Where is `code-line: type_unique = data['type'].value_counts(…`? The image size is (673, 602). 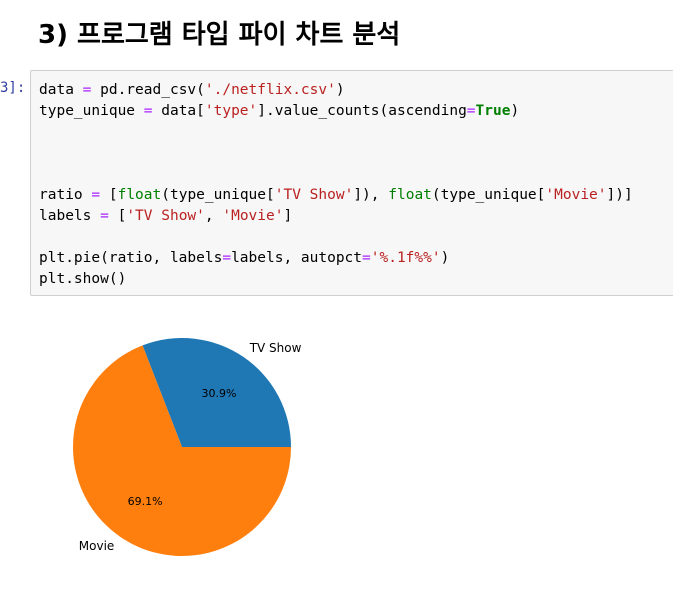 code-line: type_unique = data['type'].value_counts(… is located at coordinates (279, 111).